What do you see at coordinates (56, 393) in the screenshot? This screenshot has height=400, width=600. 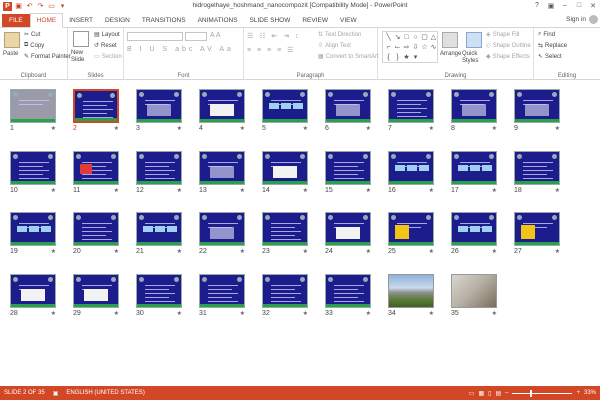 I see `proofing-icon: ▣` at bounding box center [56, 393].